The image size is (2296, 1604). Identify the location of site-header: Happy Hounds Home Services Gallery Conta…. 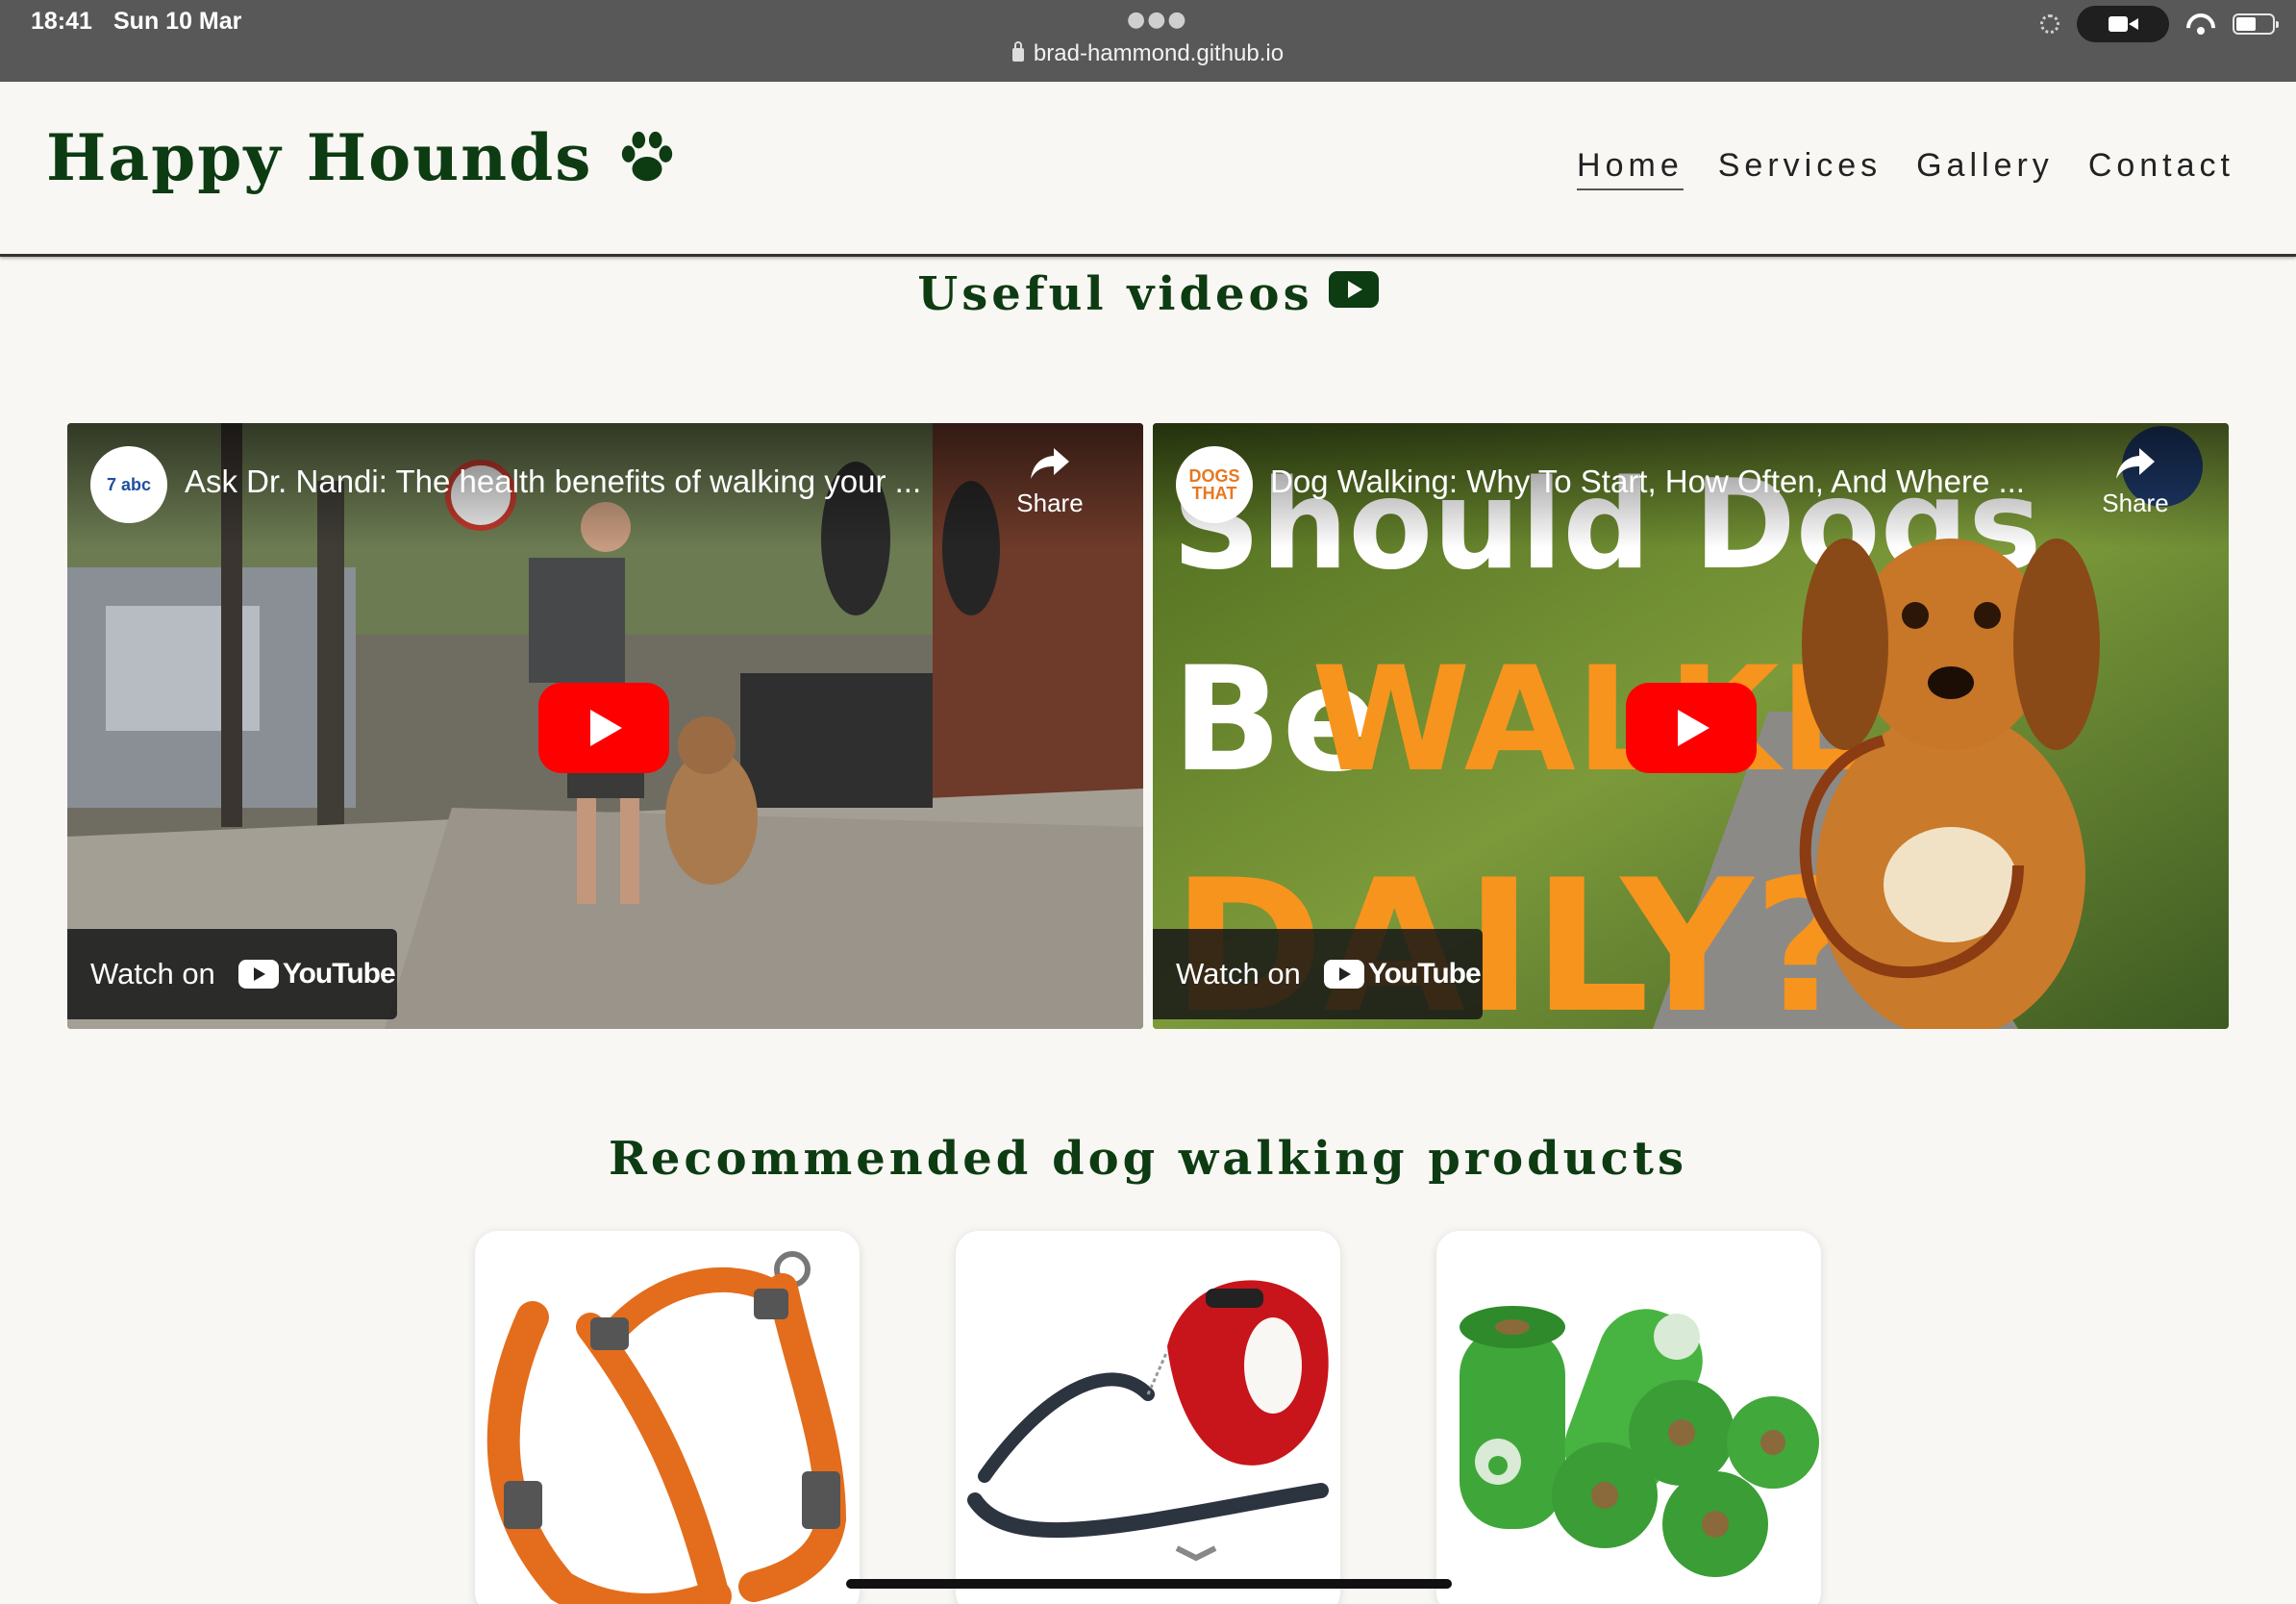
(1148, 169).